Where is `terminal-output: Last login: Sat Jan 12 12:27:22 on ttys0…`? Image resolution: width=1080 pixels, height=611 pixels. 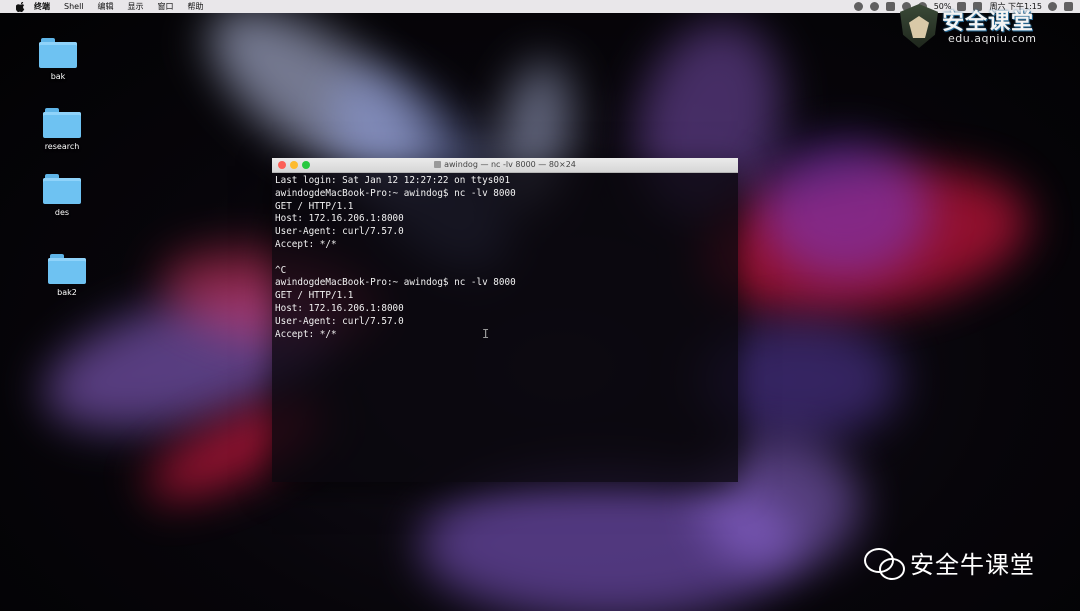
terminal-output: Last login: Sat Jan 12 12:27:22 on ttys0… is located at coordinates (505, 258).